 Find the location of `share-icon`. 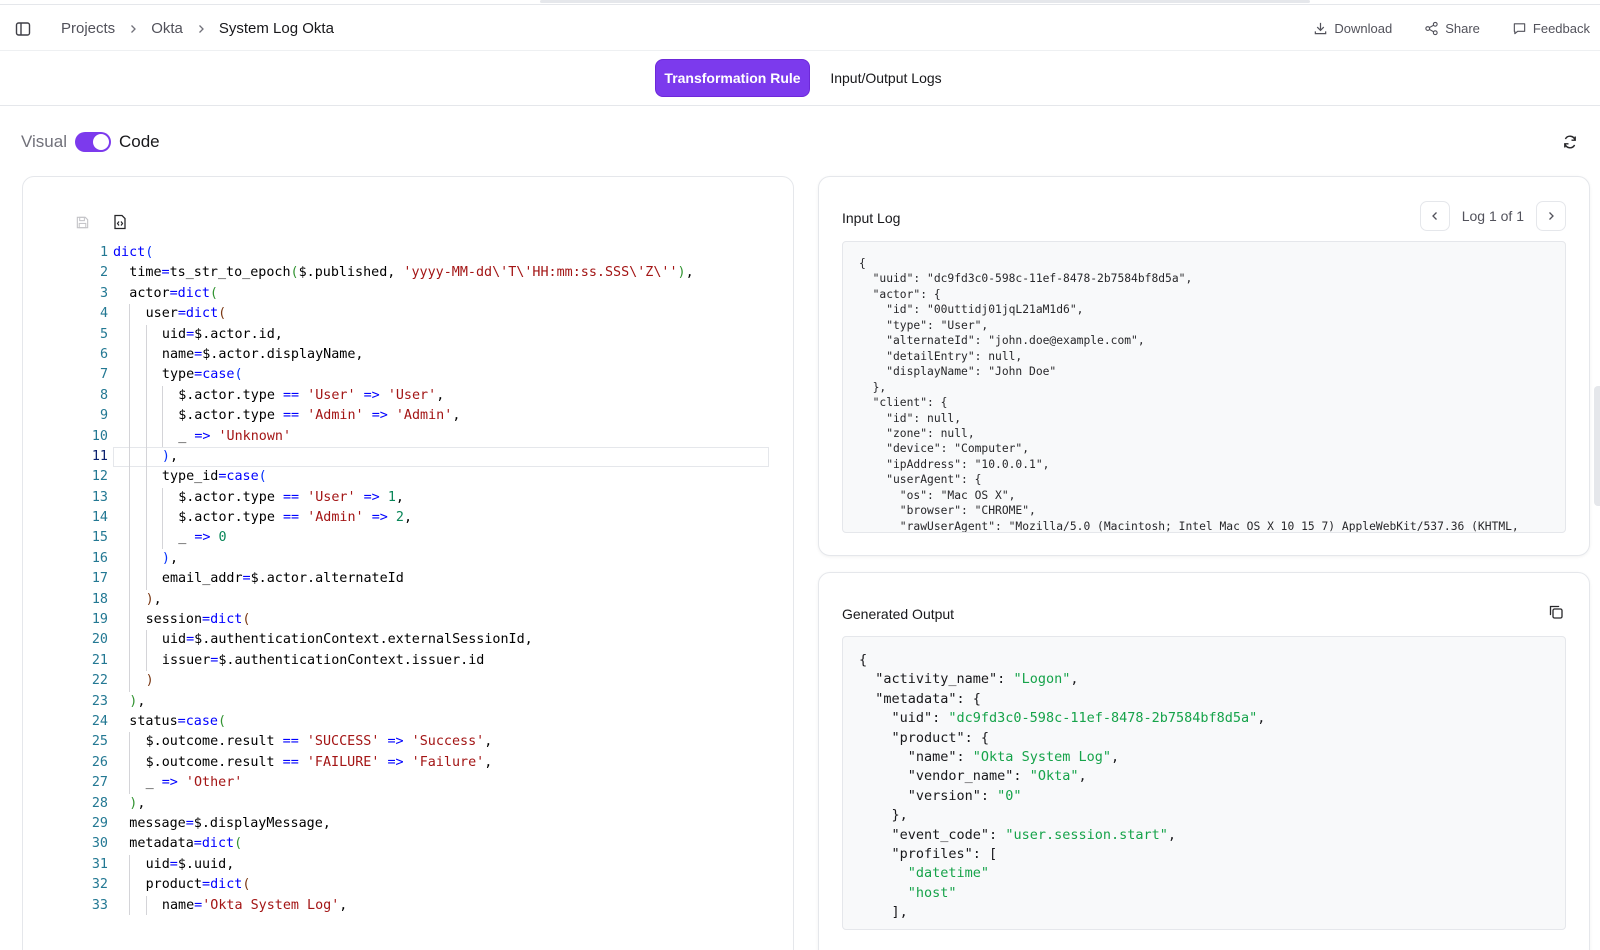

share-icon is located at coordinates (1431, 28).